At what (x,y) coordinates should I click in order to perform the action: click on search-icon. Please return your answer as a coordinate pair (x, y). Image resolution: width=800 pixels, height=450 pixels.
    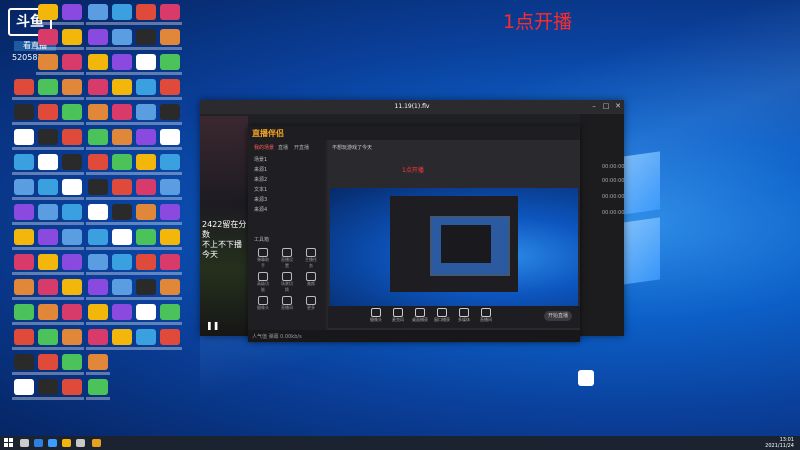
    Looking at the image, I should click on (24, 443).